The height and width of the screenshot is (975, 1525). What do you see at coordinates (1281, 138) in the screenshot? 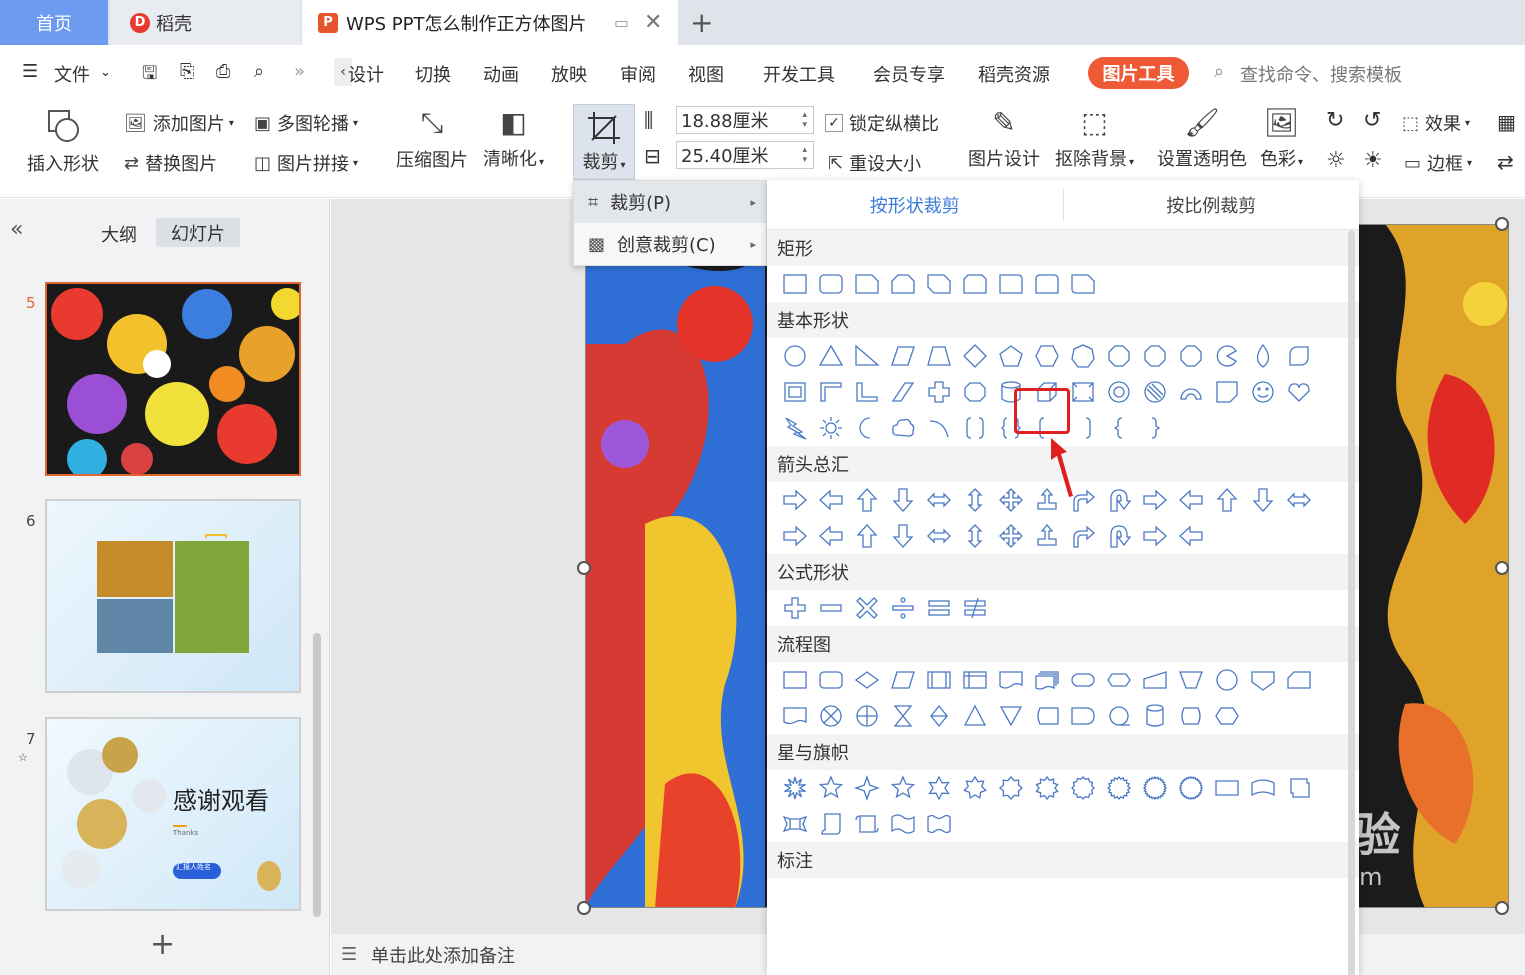
I see `color-button: 🖼 色彩 ▾` at bounding box center [1281, 138].